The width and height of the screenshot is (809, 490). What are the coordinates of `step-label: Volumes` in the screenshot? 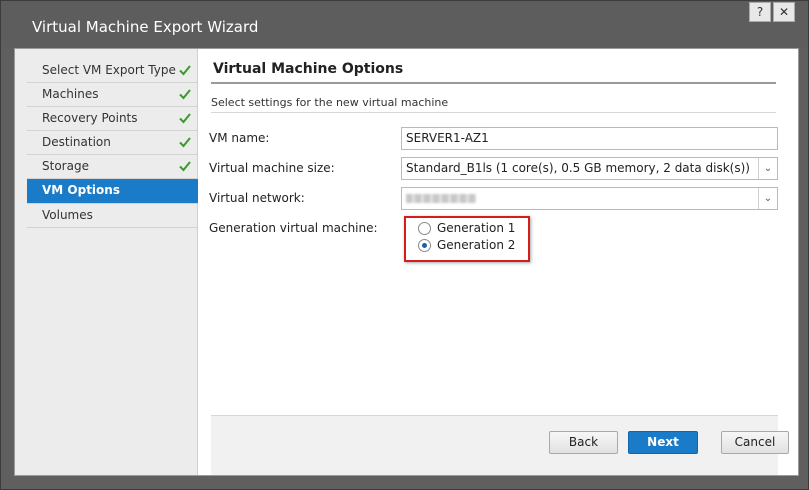 It's located at (67, 215).